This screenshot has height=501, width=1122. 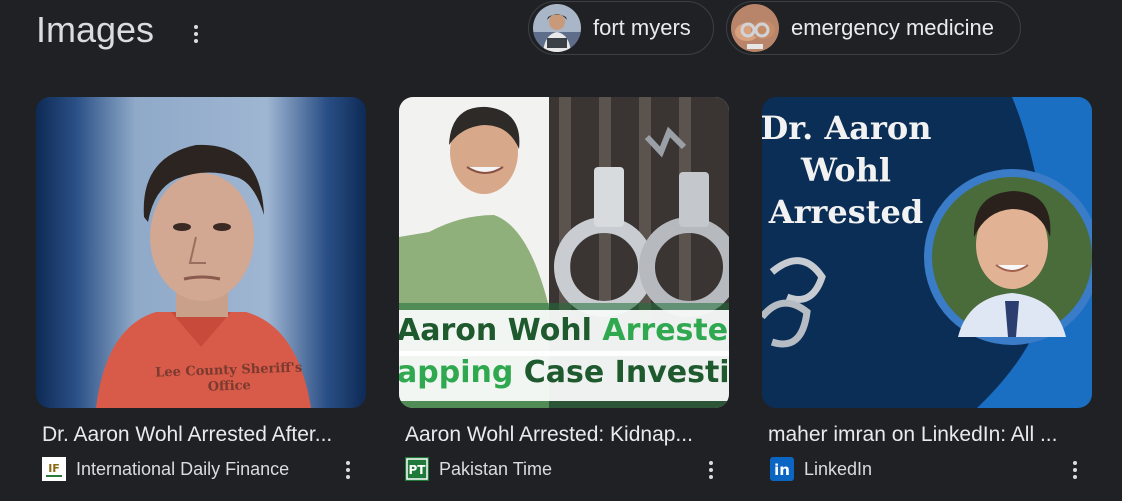 What do you see at coordinates (95, 29) in the screenshot?
I see `section-title: Images` at bounding box center [95, 29].